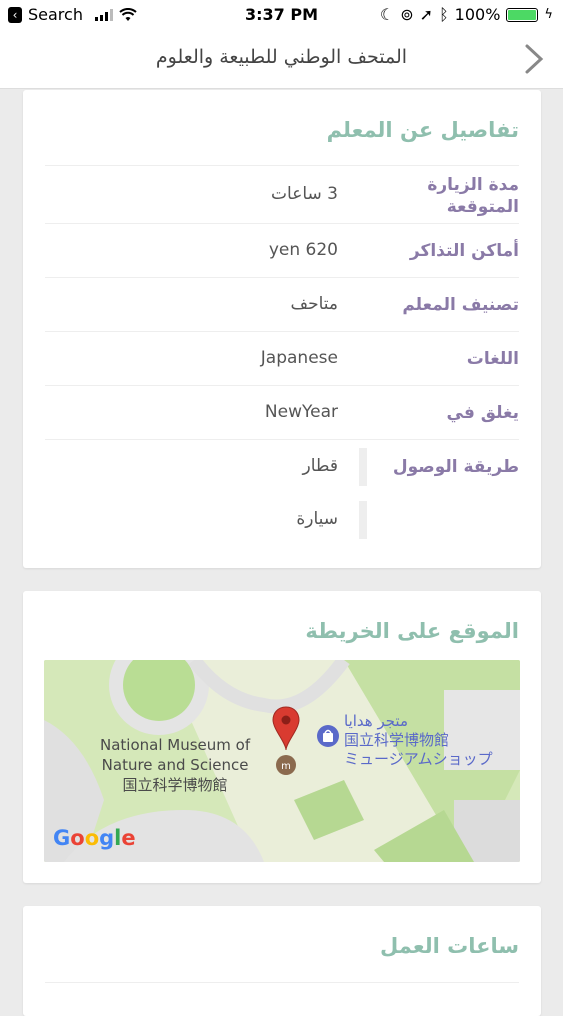 This screenshot has height=1016, width=563. Describe the element at coordinates (286, 742) in the screenshot. I see `map-pin-icon: m` at that location.